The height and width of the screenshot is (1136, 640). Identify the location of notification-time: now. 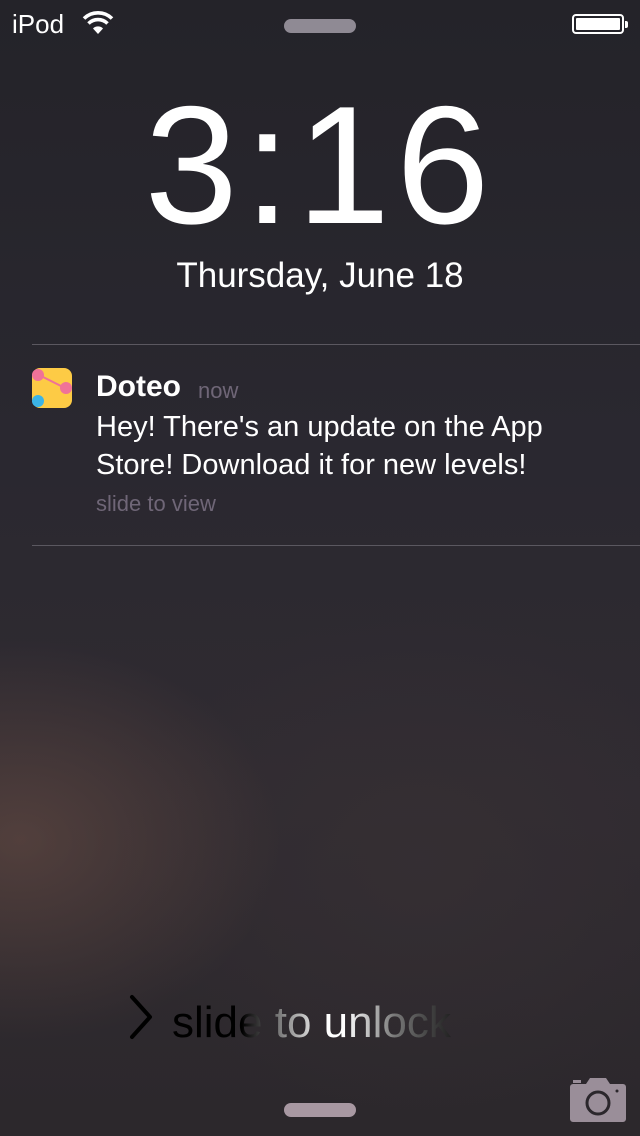
(218, 390).